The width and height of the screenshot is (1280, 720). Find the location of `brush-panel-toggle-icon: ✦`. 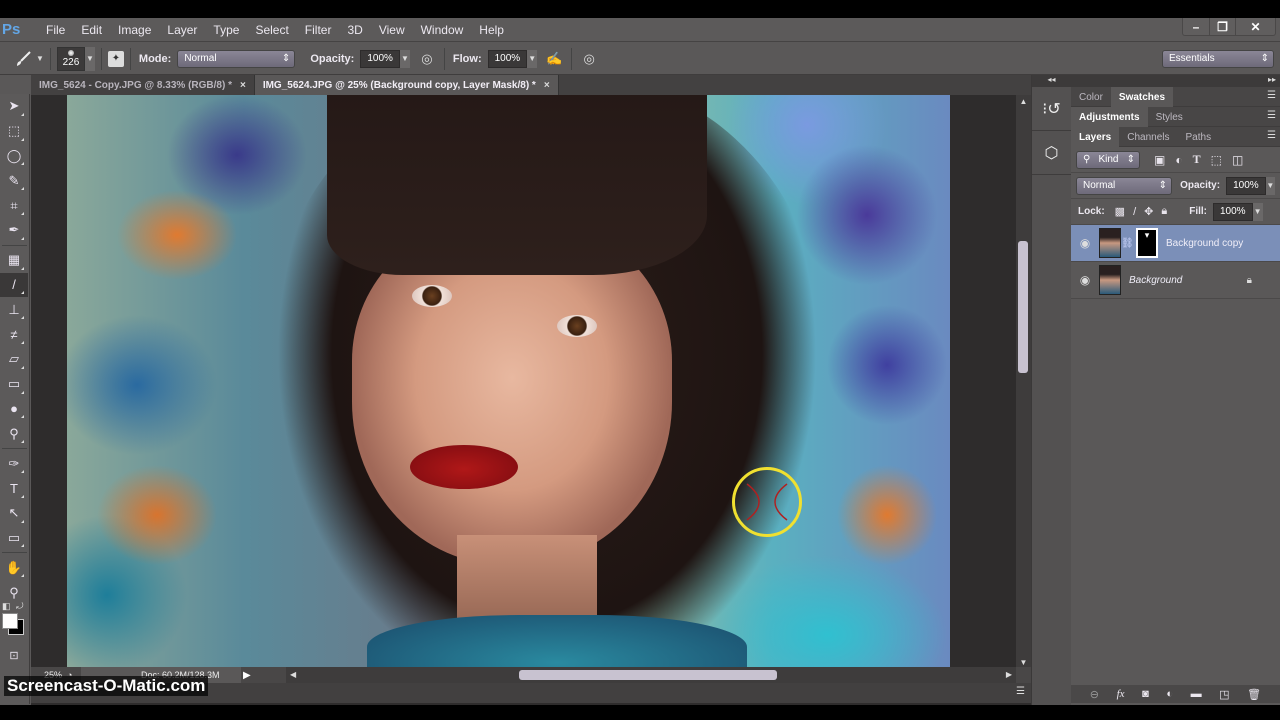

brush-panel-toggle-icon: ✦ is located at coordinates (115, 58).